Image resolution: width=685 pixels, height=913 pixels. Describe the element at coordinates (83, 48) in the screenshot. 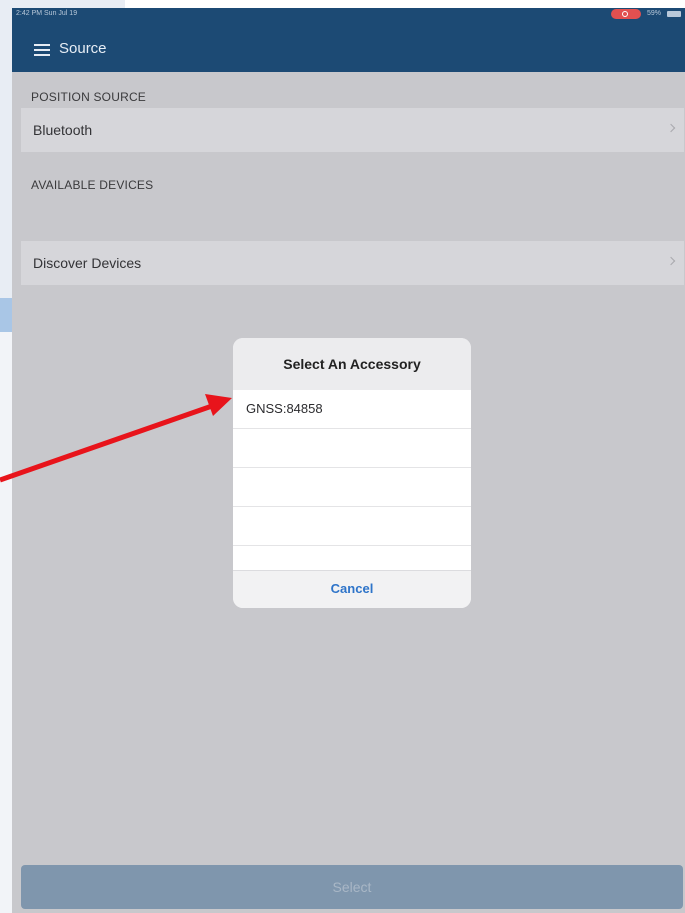

I see `page-title: Source` at that location.